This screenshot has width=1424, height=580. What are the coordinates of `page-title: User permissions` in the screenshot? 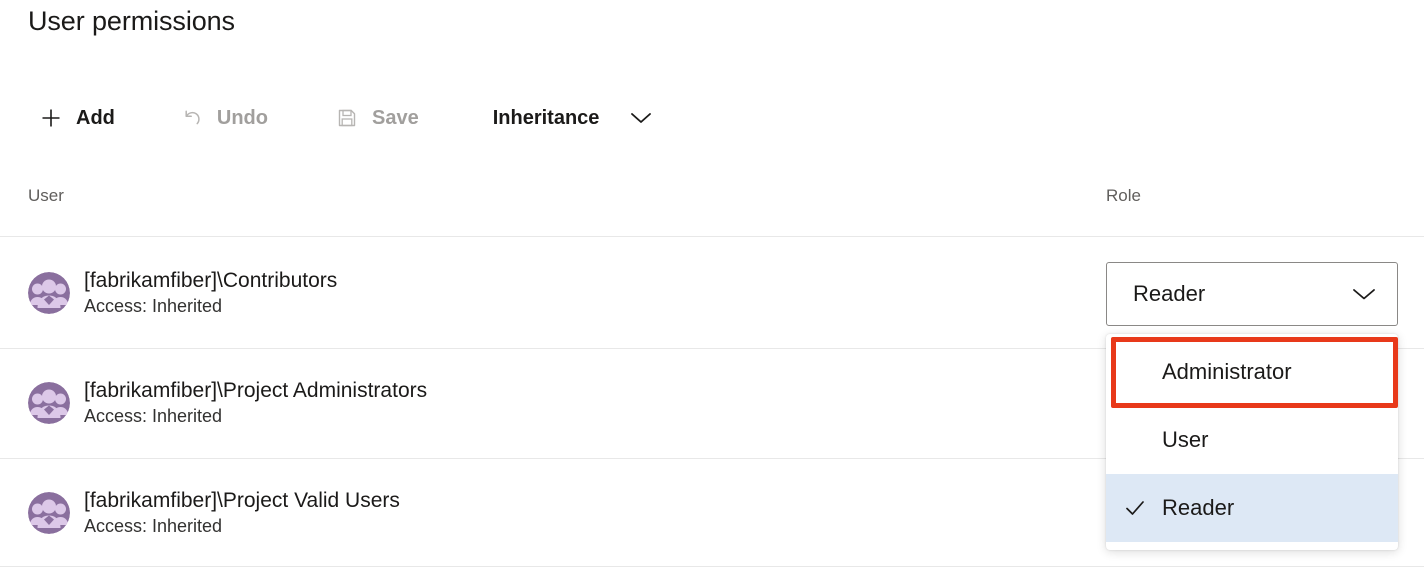 It's located at (131, 21).